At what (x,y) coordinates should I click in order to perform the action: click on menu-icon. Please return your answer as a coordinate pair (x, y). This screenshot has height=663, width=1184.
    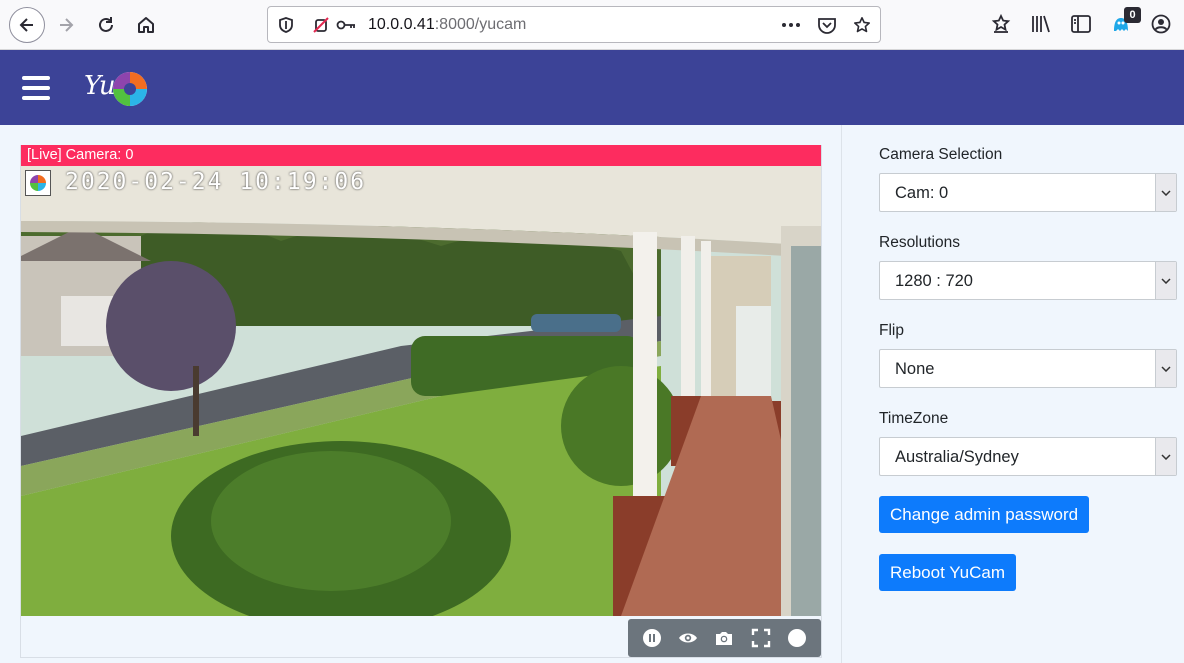
    Looking at the image, I should click on (36, 88).